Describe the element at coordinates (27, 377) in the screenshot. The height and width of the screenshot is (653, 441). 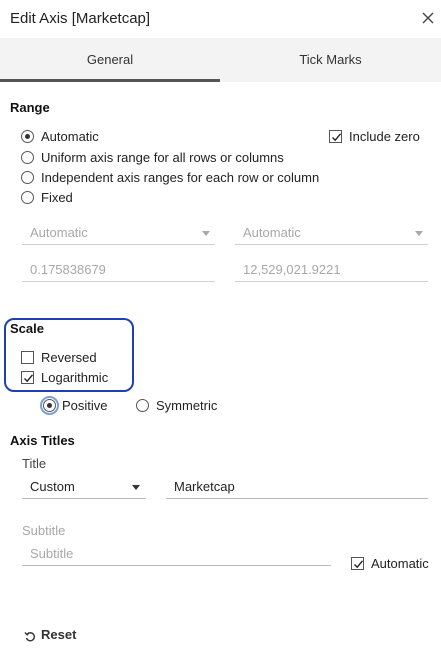
I see `logarithmic-checkbox` at that location.